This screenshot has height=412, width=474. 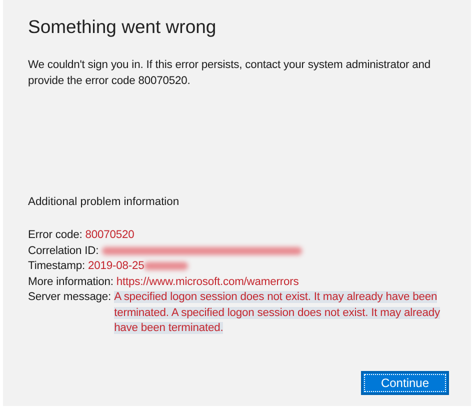 I want to click on blurred-value, so click(x=166, y=266).